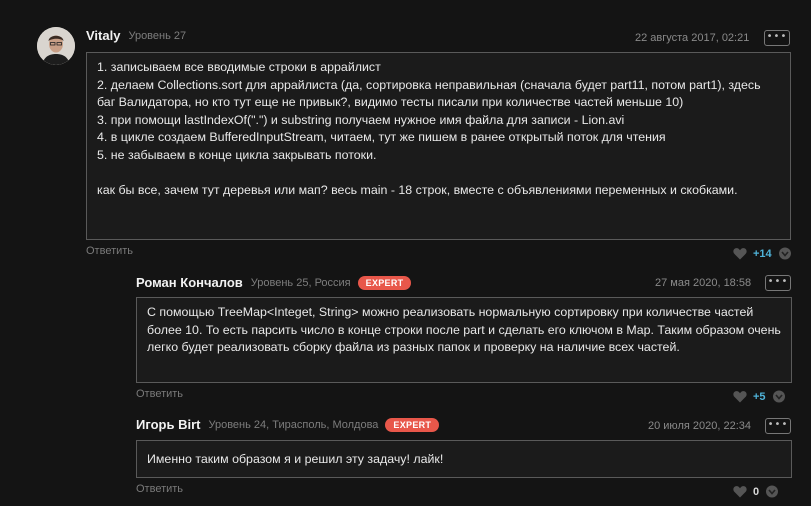  Describe the element at coordinates (189, 282) in the screenshot. I see `comment-author: Роман Кончалов` at that location.